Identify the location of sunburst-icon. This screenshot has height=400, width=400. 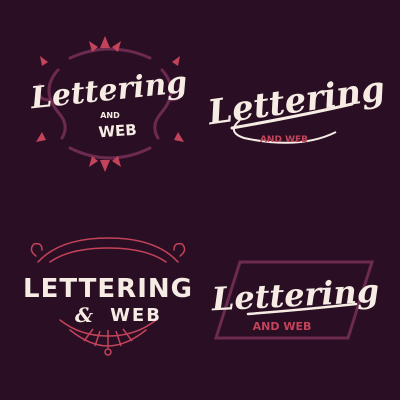
(108, 338).